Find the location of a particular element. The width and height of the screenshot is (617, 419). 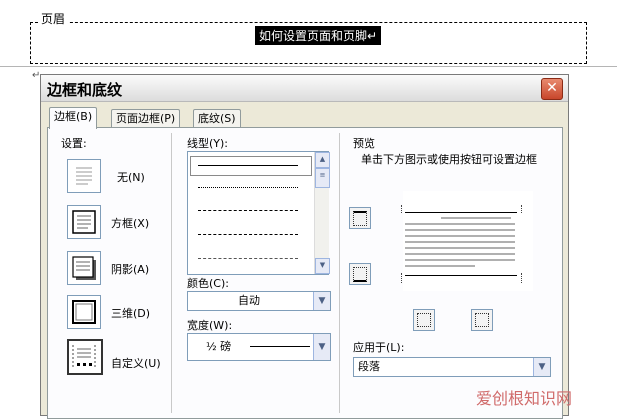

dialog-title: 边框和底纹 is located at coordinates (85, 90).